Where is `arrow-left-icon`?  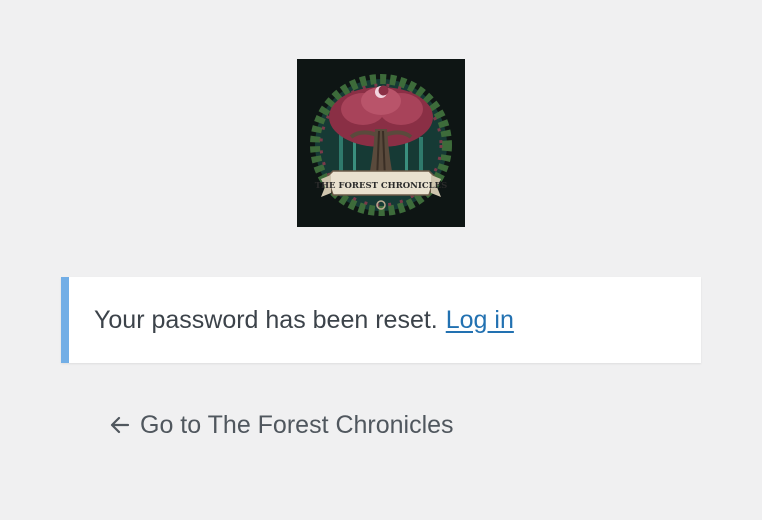 arrow-left-icon is located at coordinates (120, 425).